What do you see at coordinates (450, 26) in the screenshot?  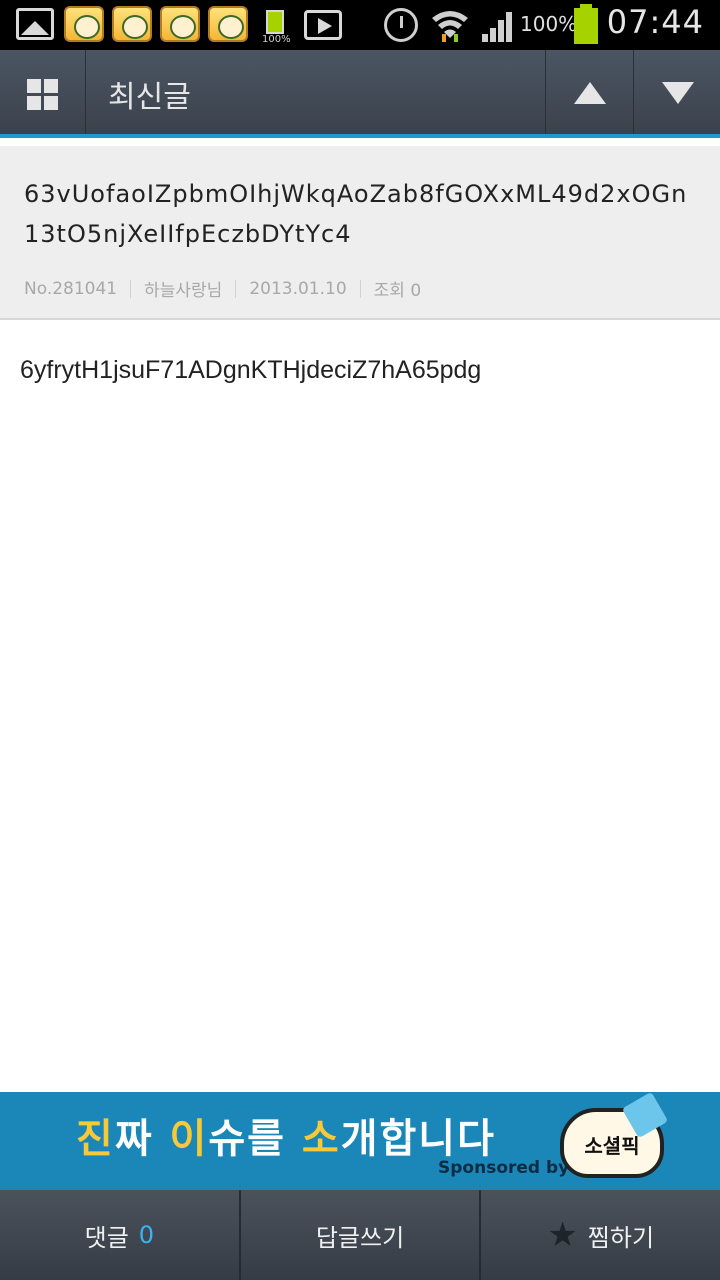 I see `wifi-icon` at bounding box center [450, 26].